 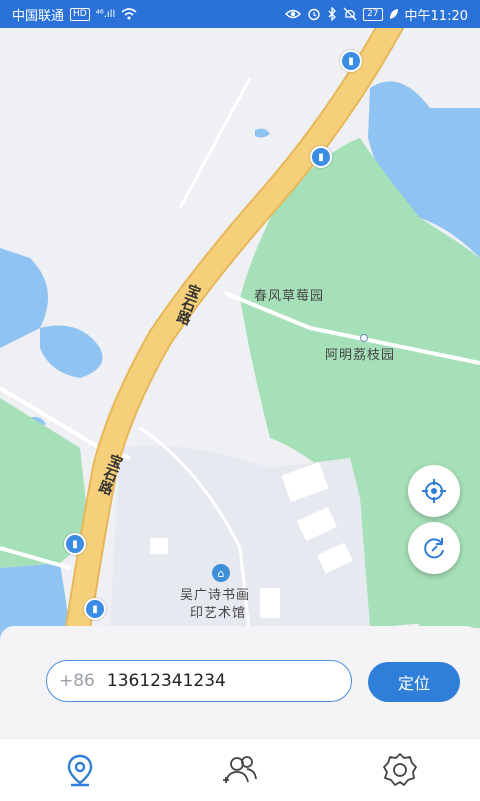 I want to click on country-code: +86, so click(x=77, y=681).